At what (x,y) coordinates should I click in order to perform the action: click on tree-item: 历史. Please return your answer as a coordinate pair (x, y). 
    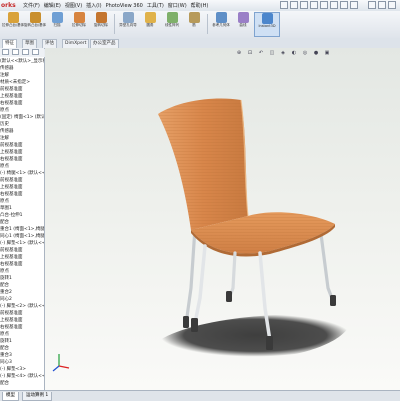
    Looking at the image, I should click on (22, 124).